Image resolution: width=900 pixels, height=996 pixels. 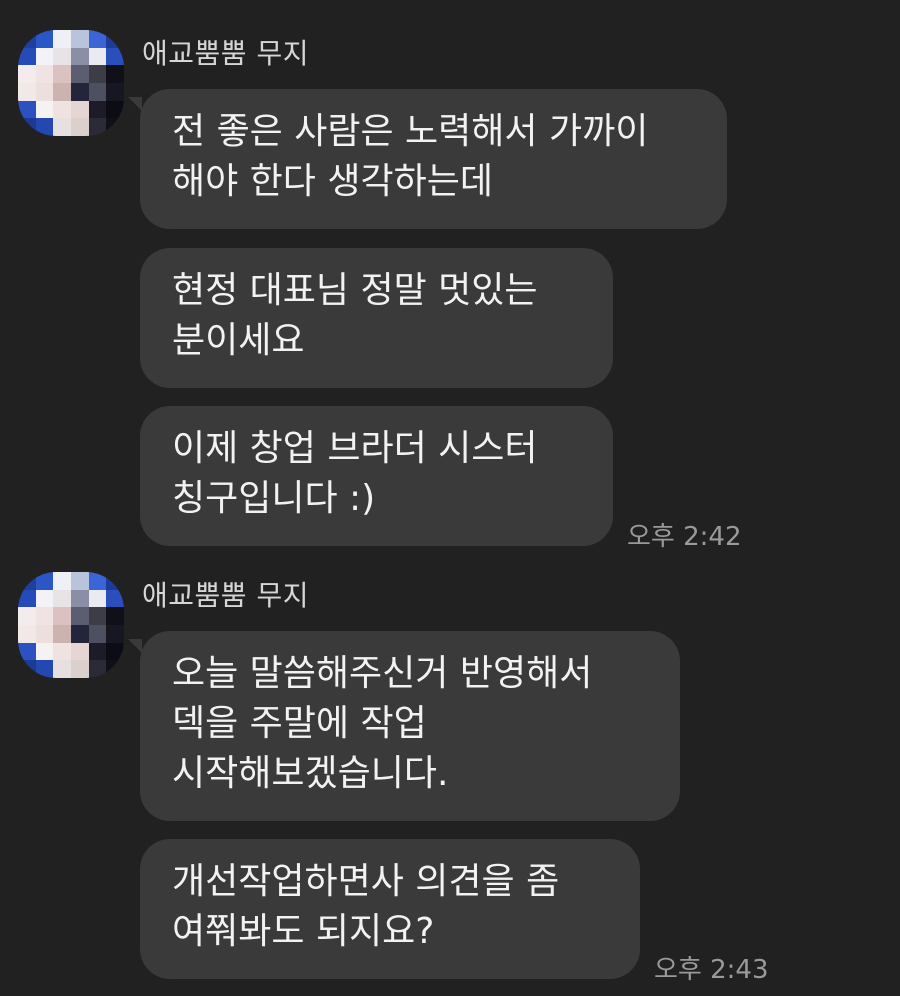 I want to click on message-bubble: 전 좋은 사람은 노력해서 가까이 해야 한다 생각하는데, so click(x=427, y=159).